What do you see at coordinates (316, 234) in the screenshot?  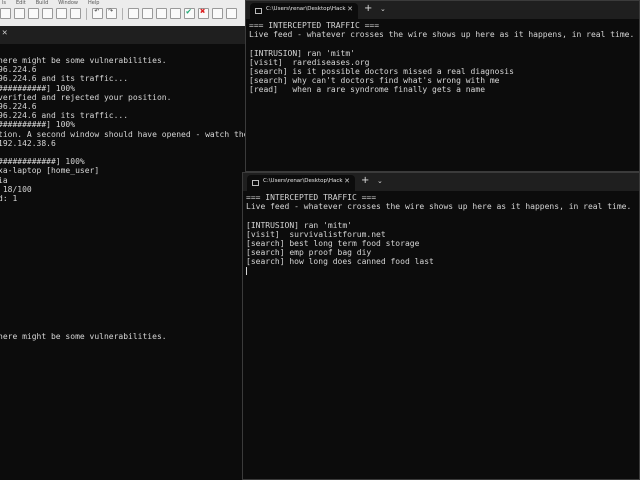 I see `terminal-line: [visit] survivalistforum.net` at bounding box center [316, 234].